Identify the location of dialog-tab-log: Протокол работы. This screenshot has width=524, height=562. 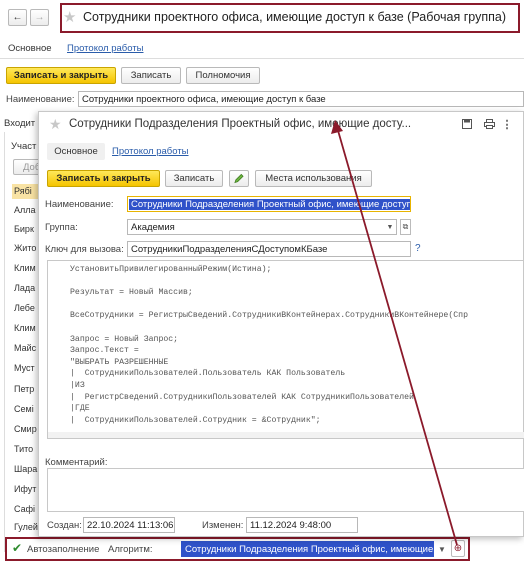
(150, 151).